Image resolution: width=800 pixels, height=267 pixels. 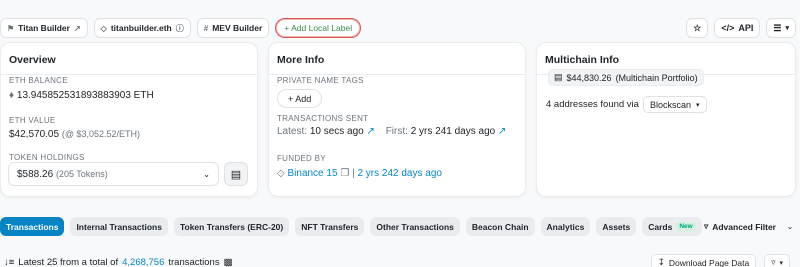 What do you see at coordinates (318, 28) in the screenshot?
I see `add-local-label-button: + Add Local Label` at bounding box center [318, 28].